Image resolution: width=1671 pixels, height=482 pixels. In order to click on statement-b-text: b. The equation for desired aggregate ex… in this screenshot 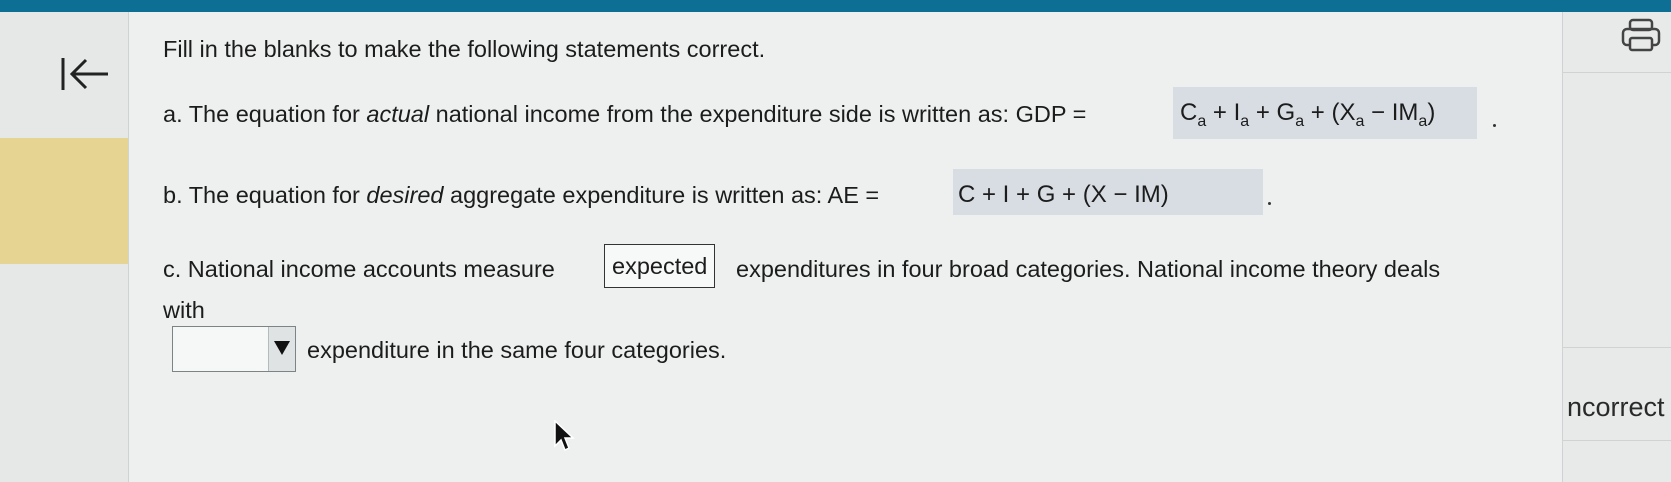, I will do `click(521, 195)`.